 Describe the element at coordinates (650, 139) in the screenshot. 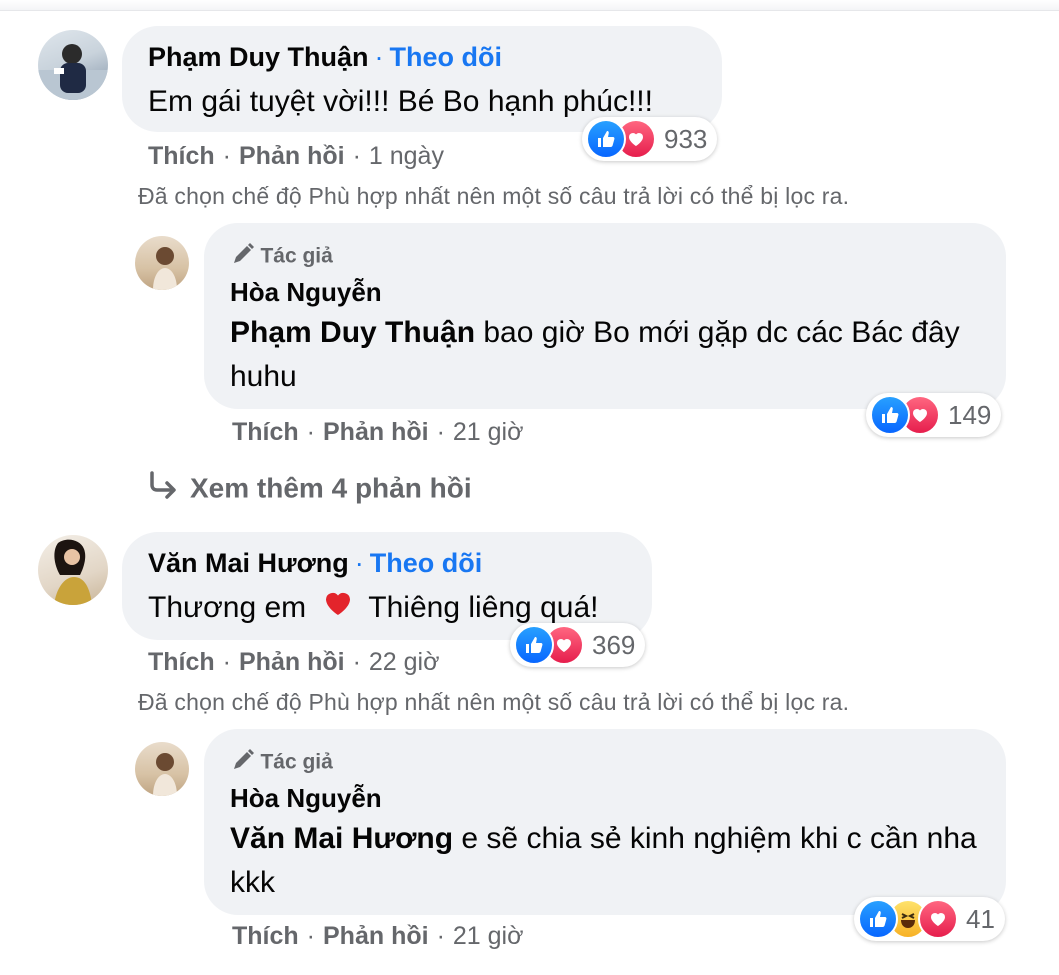

I see `reaction-summary: 933` at that location.